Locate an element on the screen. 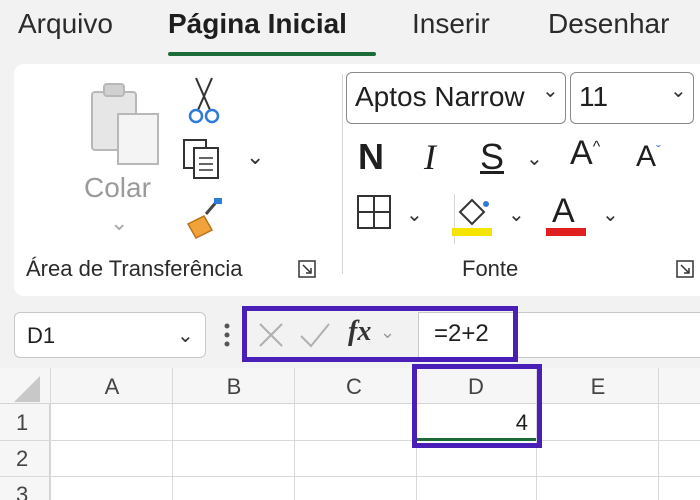 The width and height of the screenshot is (700, 500). fill-color-dropdown-chevron-icon: ⌄ is located at coordinates (516, 214).